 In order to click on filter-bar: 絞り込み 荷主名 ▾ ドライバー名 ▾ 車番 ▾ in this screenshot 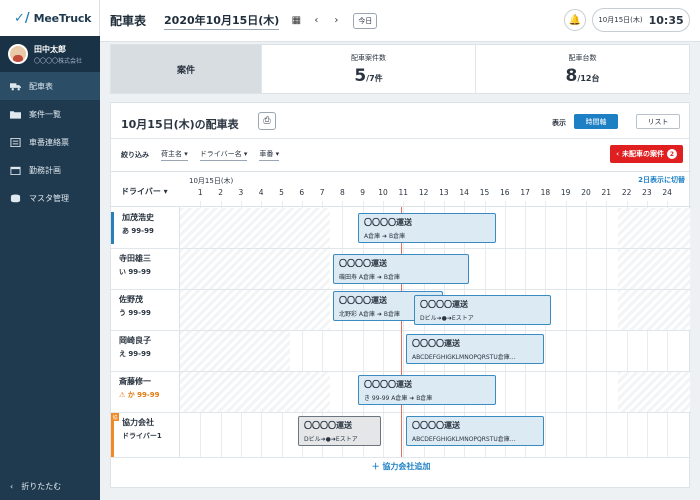, I will do `click(200, 155)`.